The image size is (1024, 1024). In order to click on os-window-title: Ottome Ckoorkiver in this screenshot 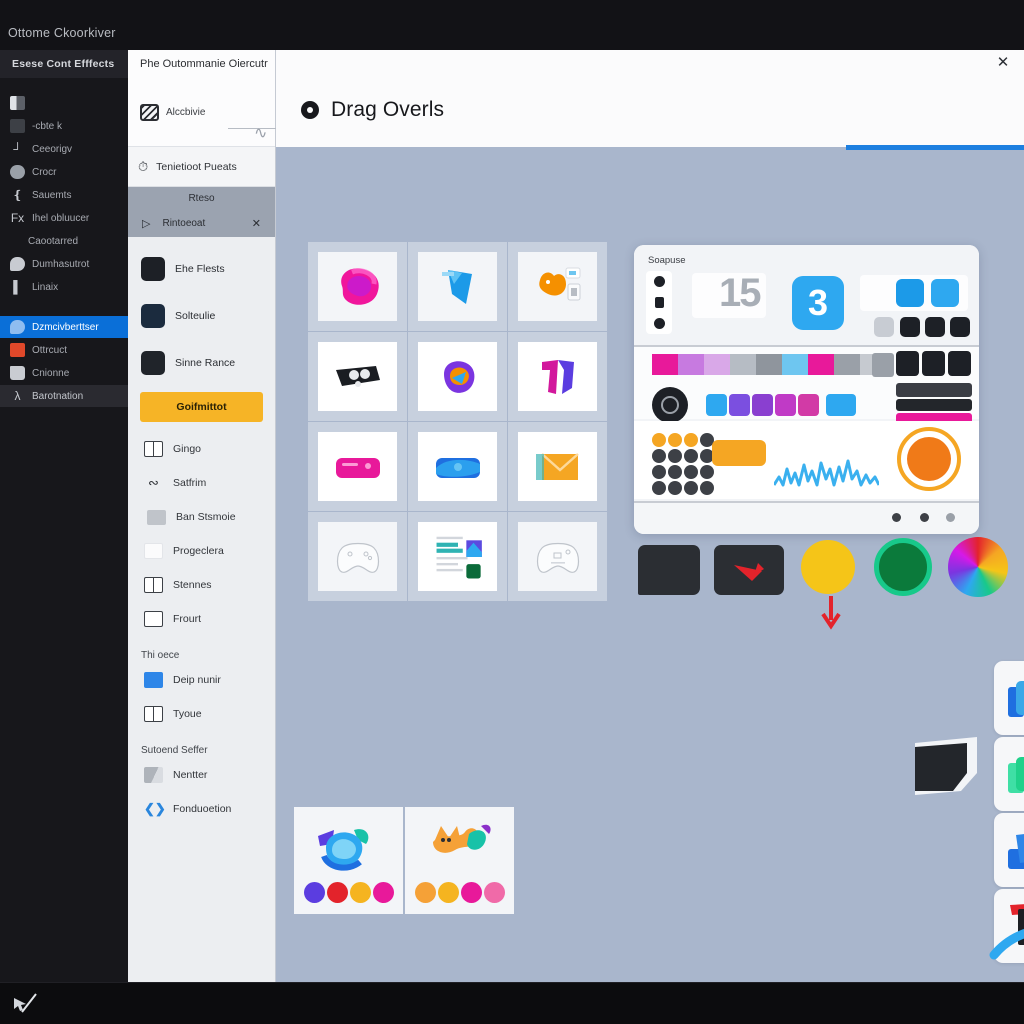, I will do `click(62, 33)`.